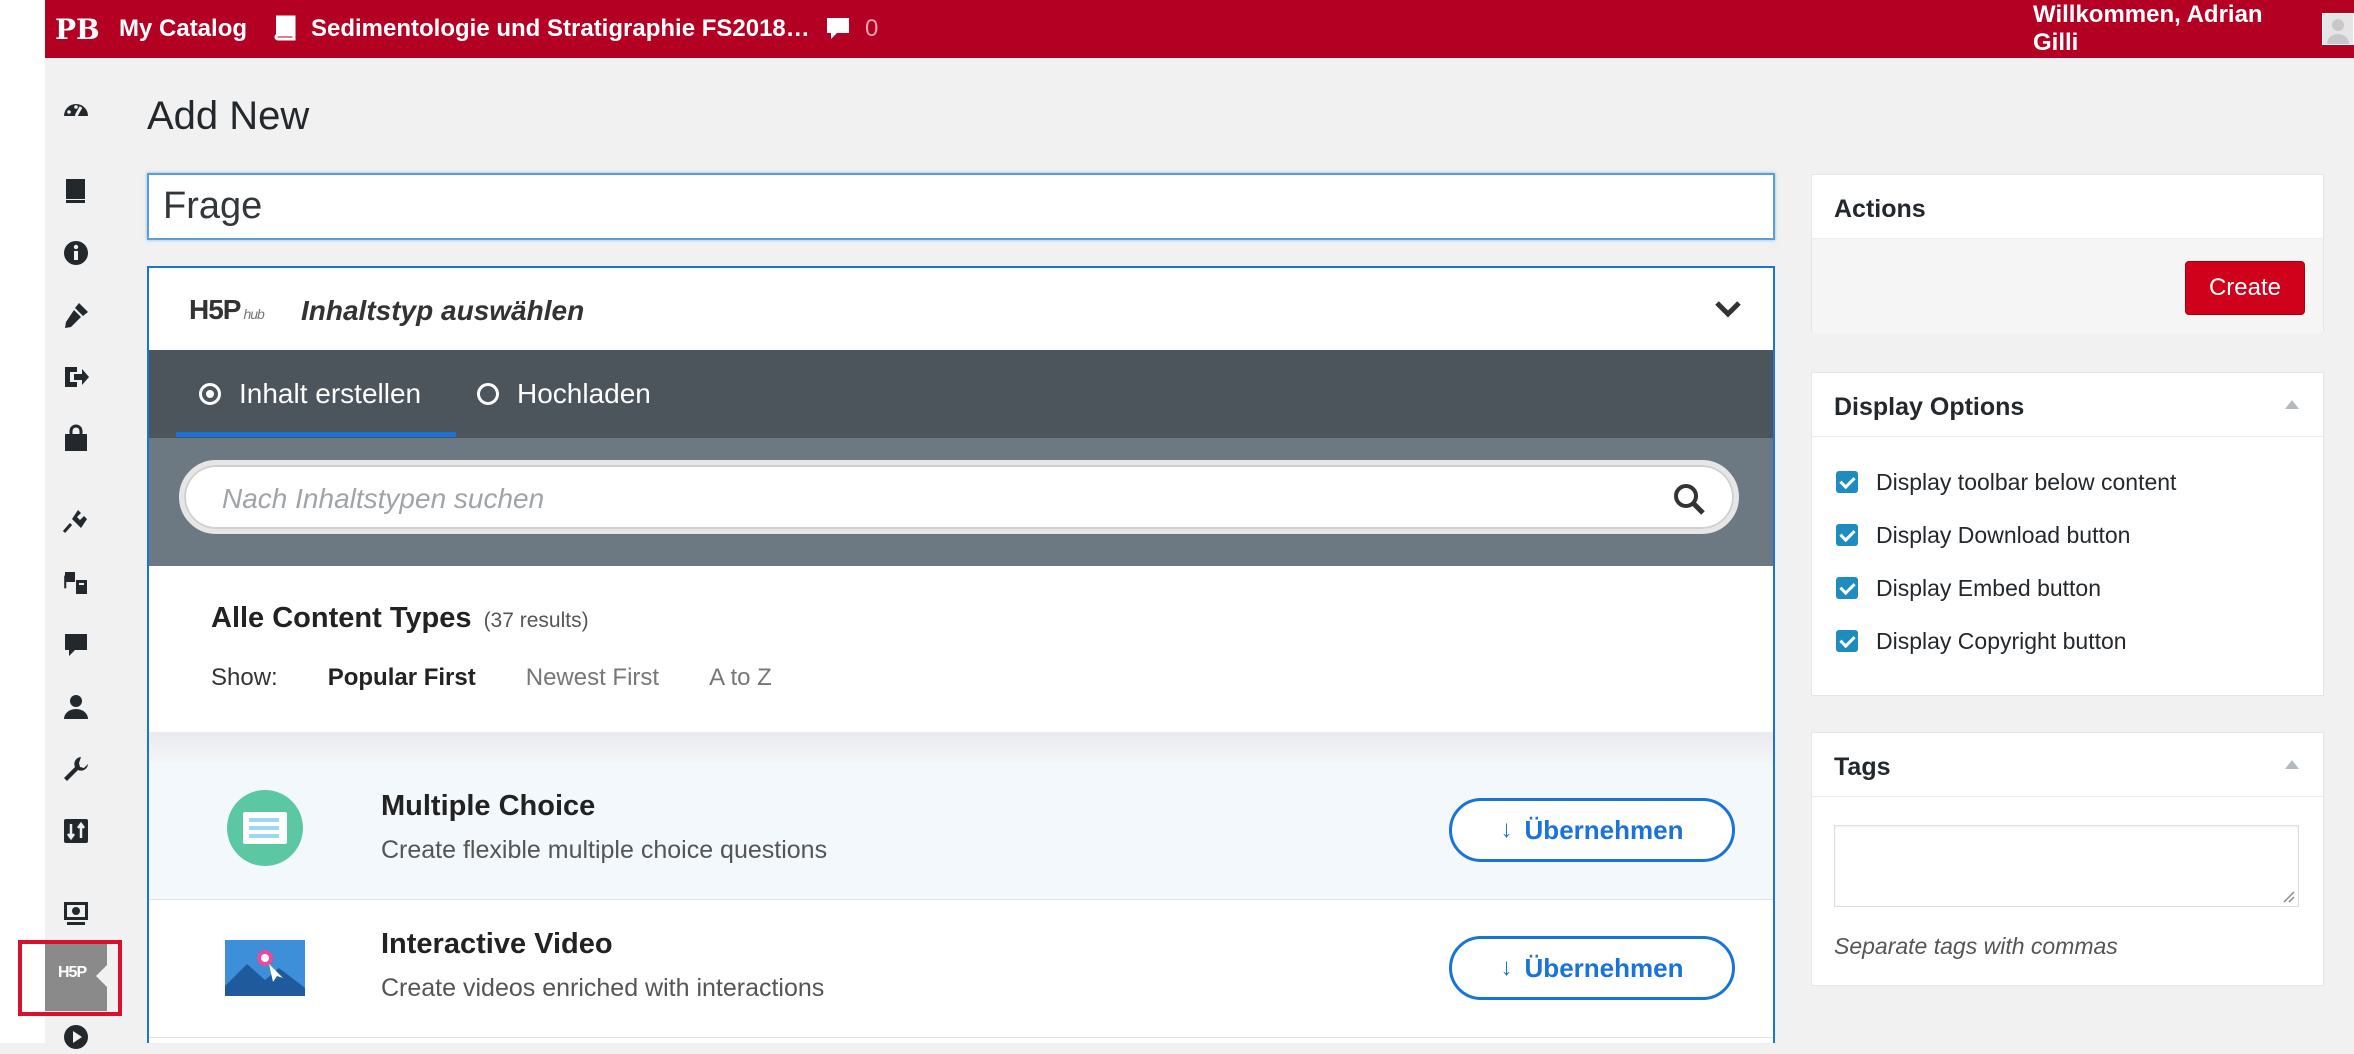 The image size is (2354, 1054). What do you see at coordinates (2066, 866) in the screenshot?
I see `tags-textarea` at bounding box center [2066, 866].